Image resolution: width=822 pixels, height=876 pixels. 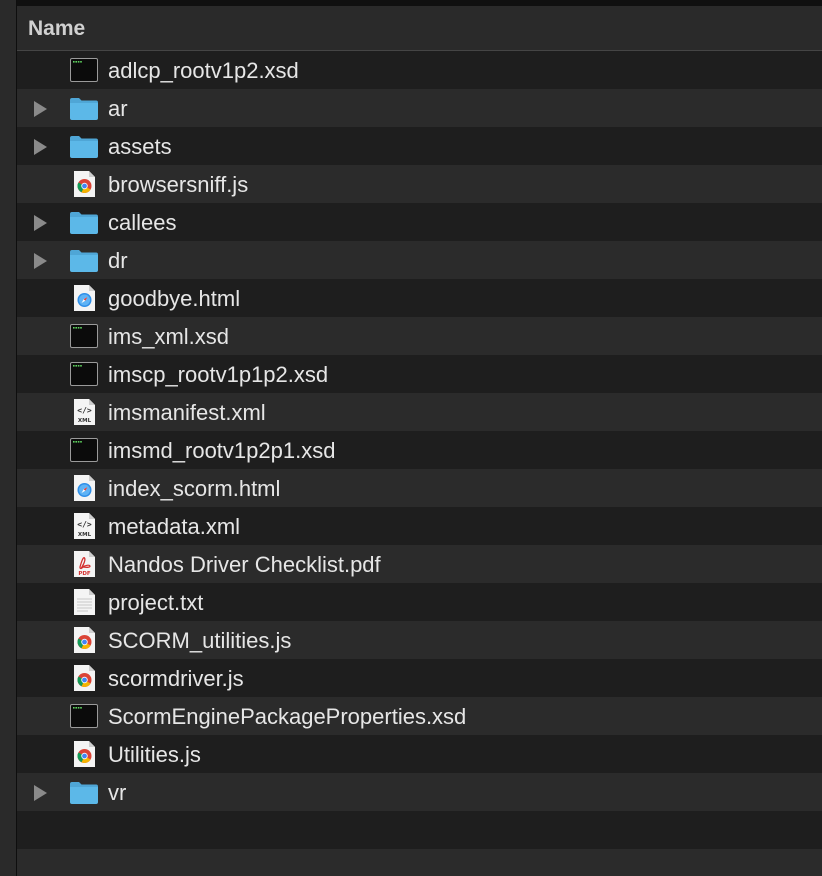 I want to click on file-name: ScormEnginePackageProperties.xsd, so click(x=287, y=716).